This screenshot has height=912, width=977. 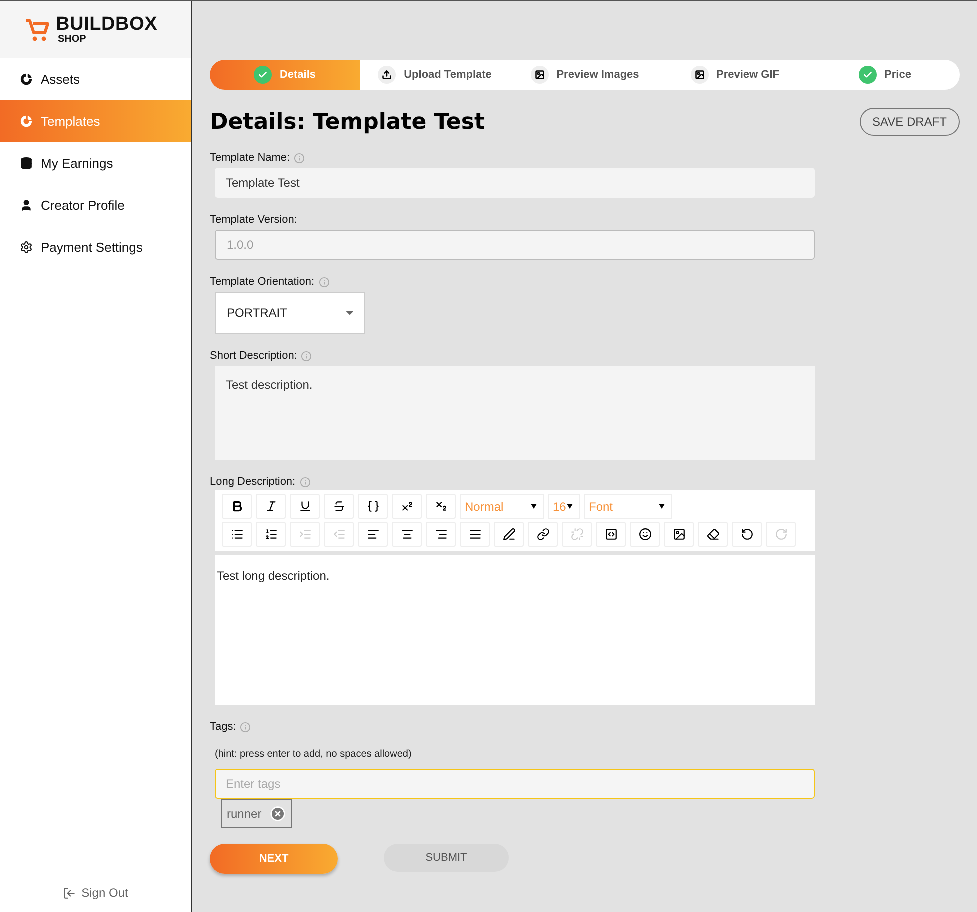 I want to click on sidebar-item: Payment Settings, so click(x=95, y=247).